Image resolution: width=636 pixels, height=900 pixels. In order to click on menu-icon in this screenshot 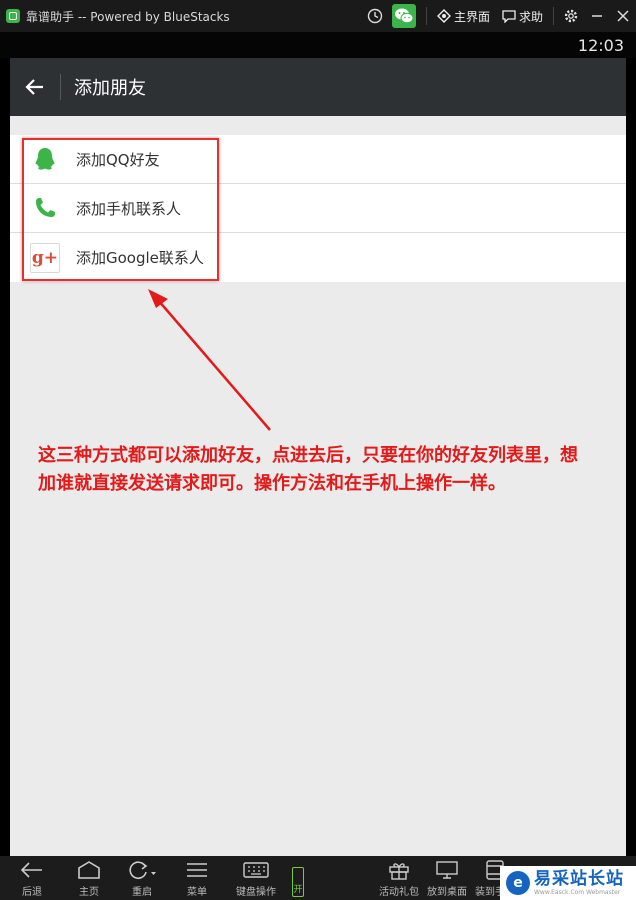, I will do `click(197, 870)`.